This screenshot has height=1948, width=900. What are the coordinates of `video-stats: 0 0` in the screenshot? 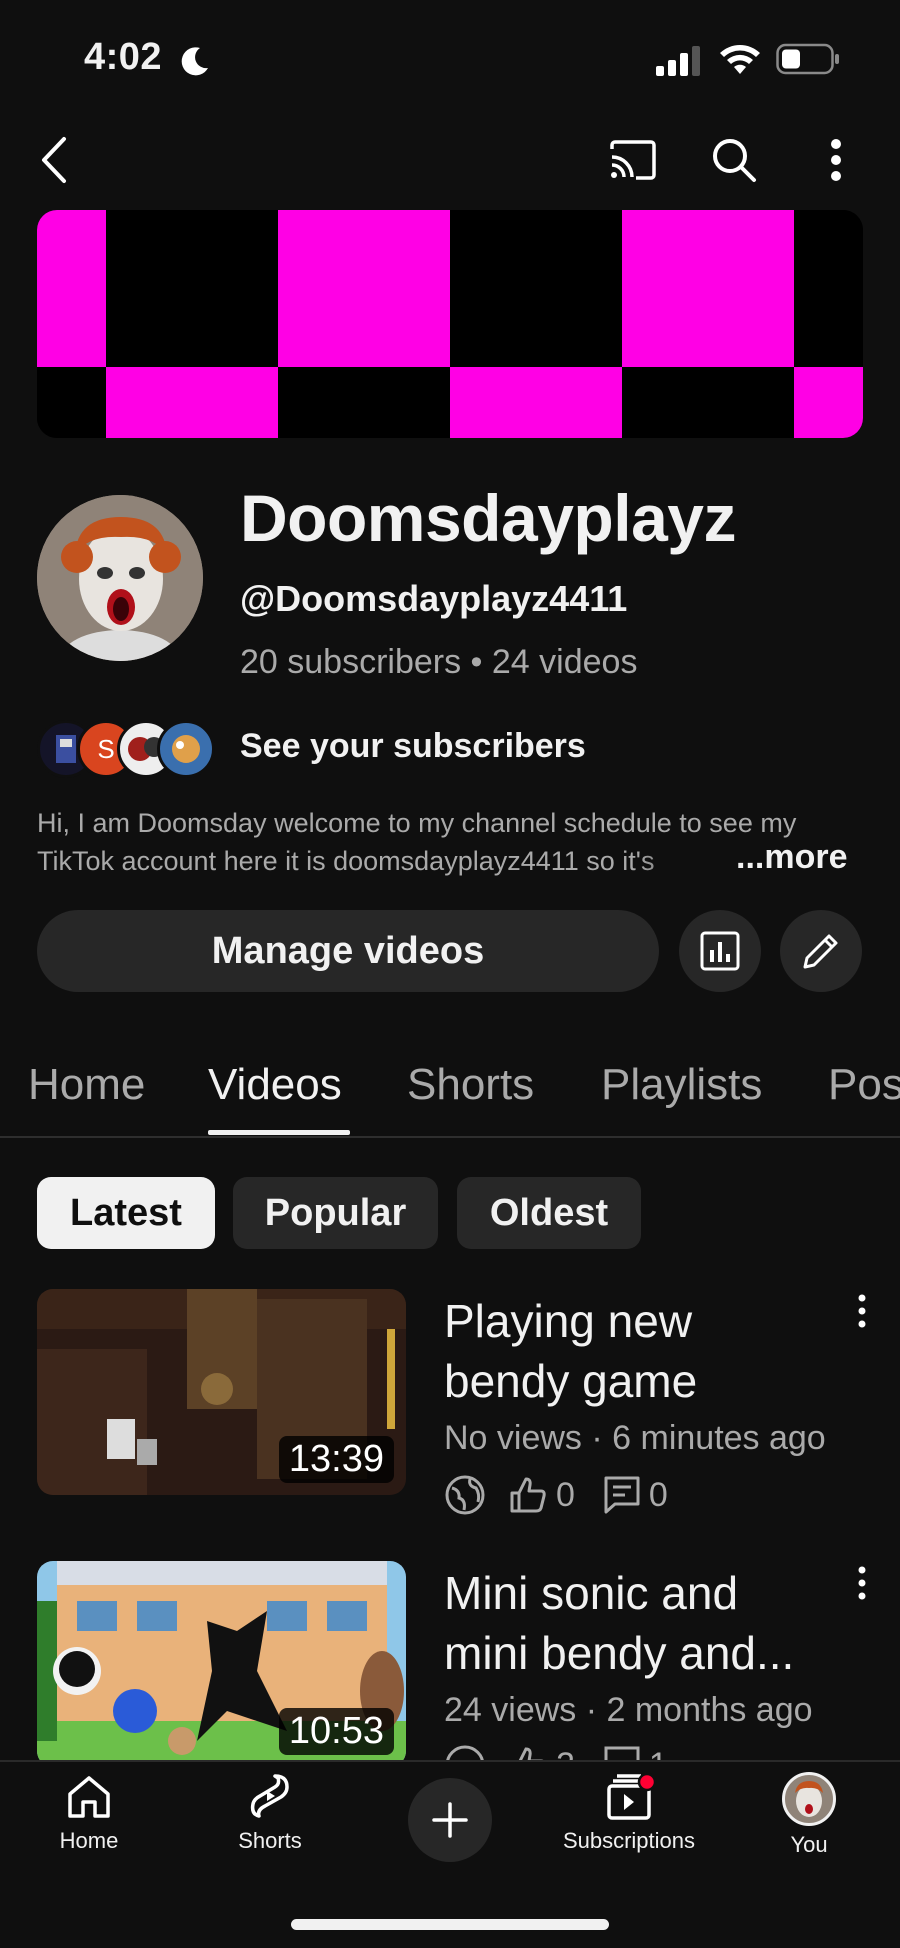 It's located at (556, 1495).